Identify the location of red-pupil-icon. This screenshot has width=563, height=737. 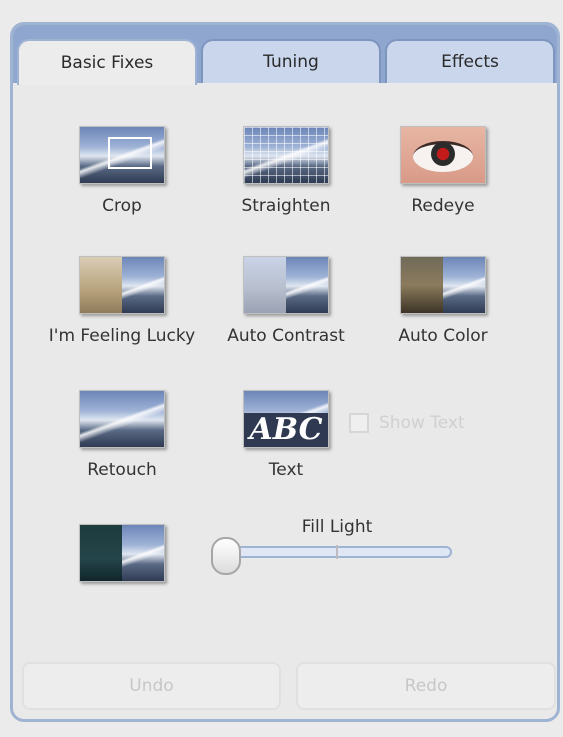
(443, 154).